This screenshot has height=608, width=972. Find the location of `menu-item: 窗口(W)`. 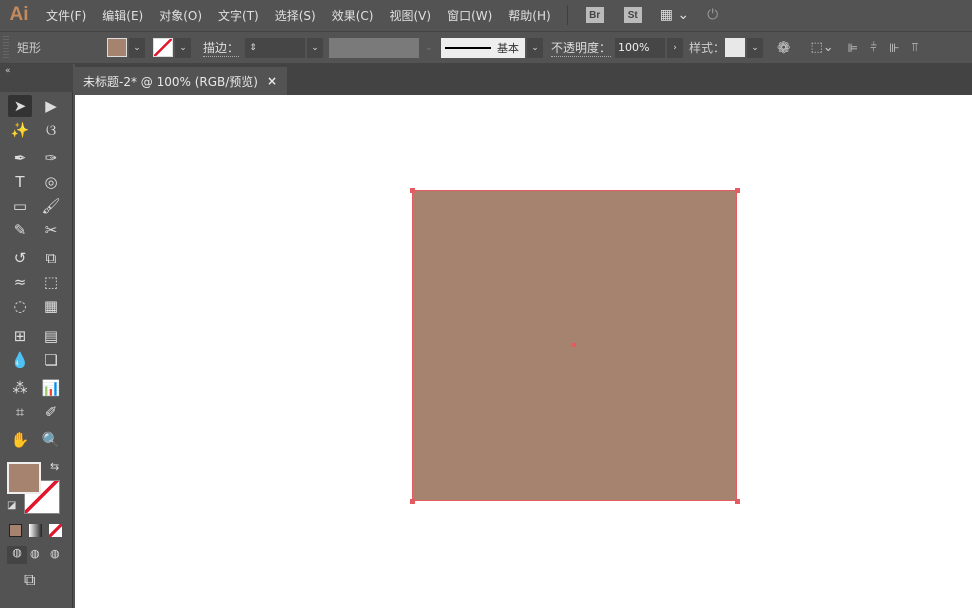

menu-item: 窗口(W) is located at coordinates (469, 15).